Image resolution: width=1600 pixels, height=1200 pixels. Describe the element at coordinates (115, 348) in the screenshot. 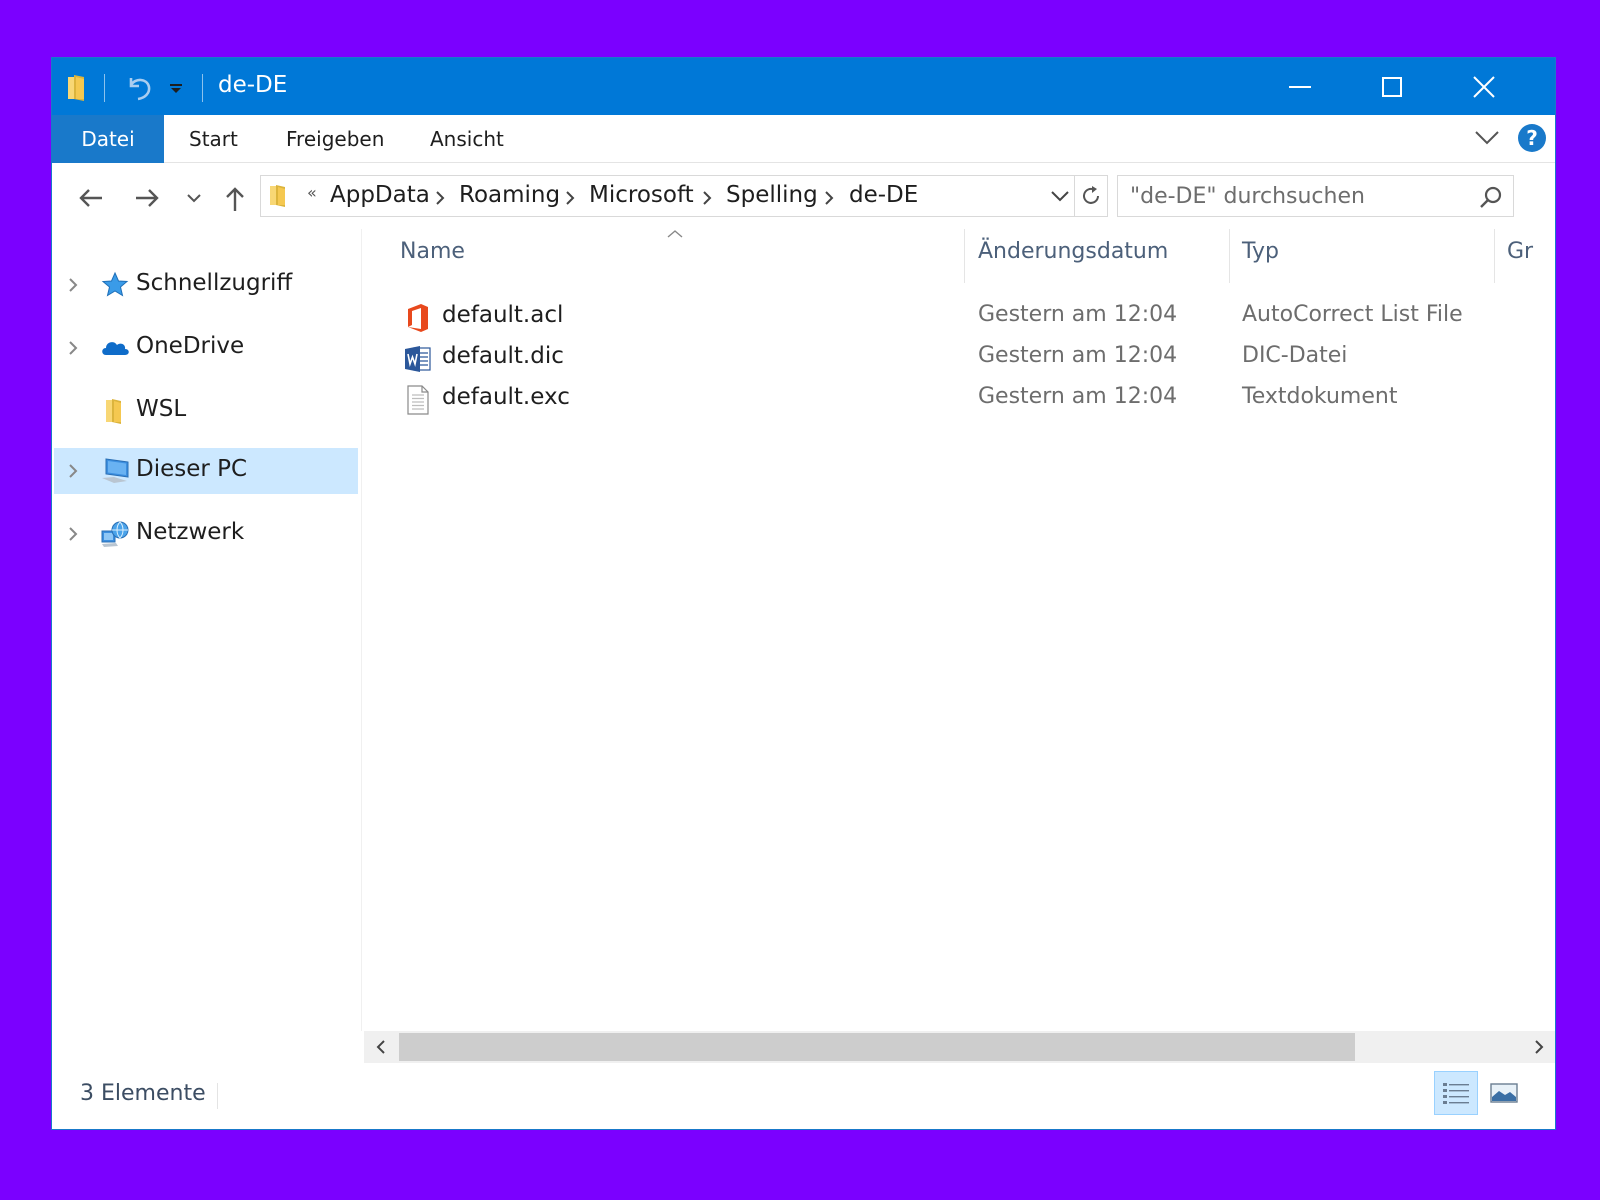

I see `cloud-icon` at that location.